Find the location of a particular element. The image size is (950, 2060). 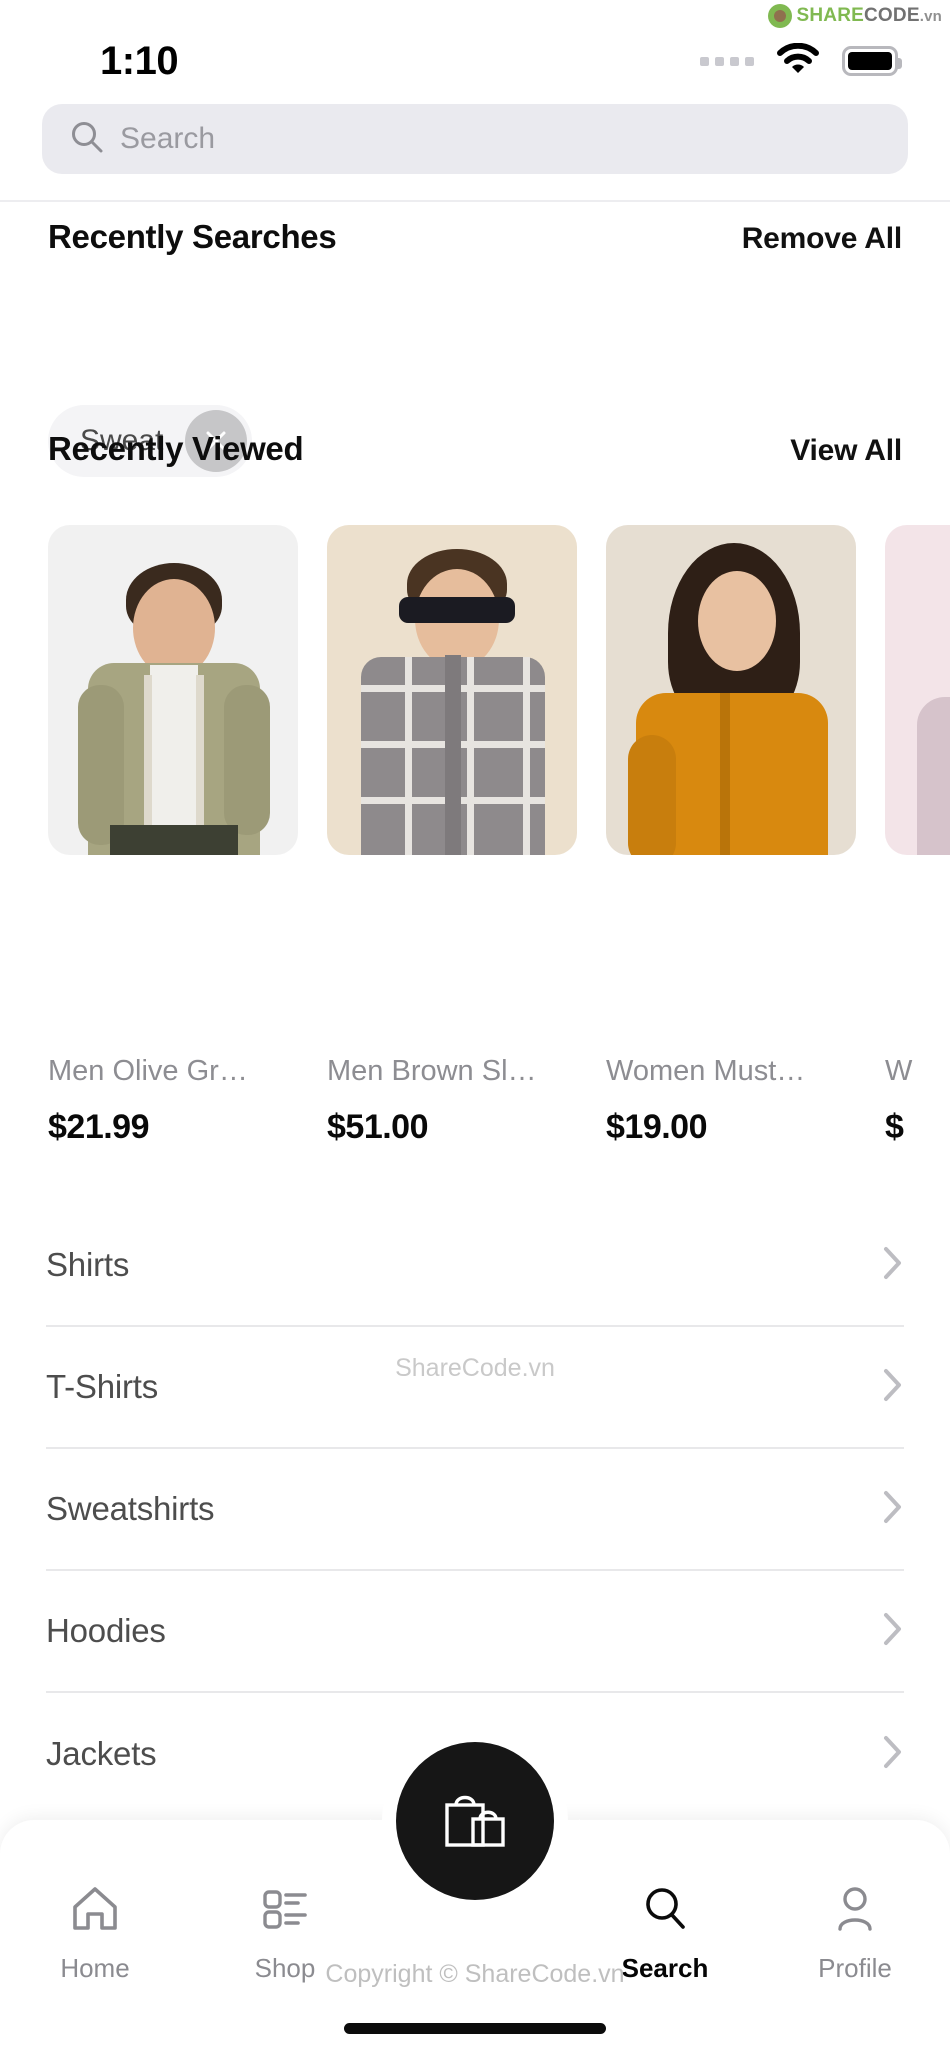

signal-dots-icon is located at coordinates (727, 61).